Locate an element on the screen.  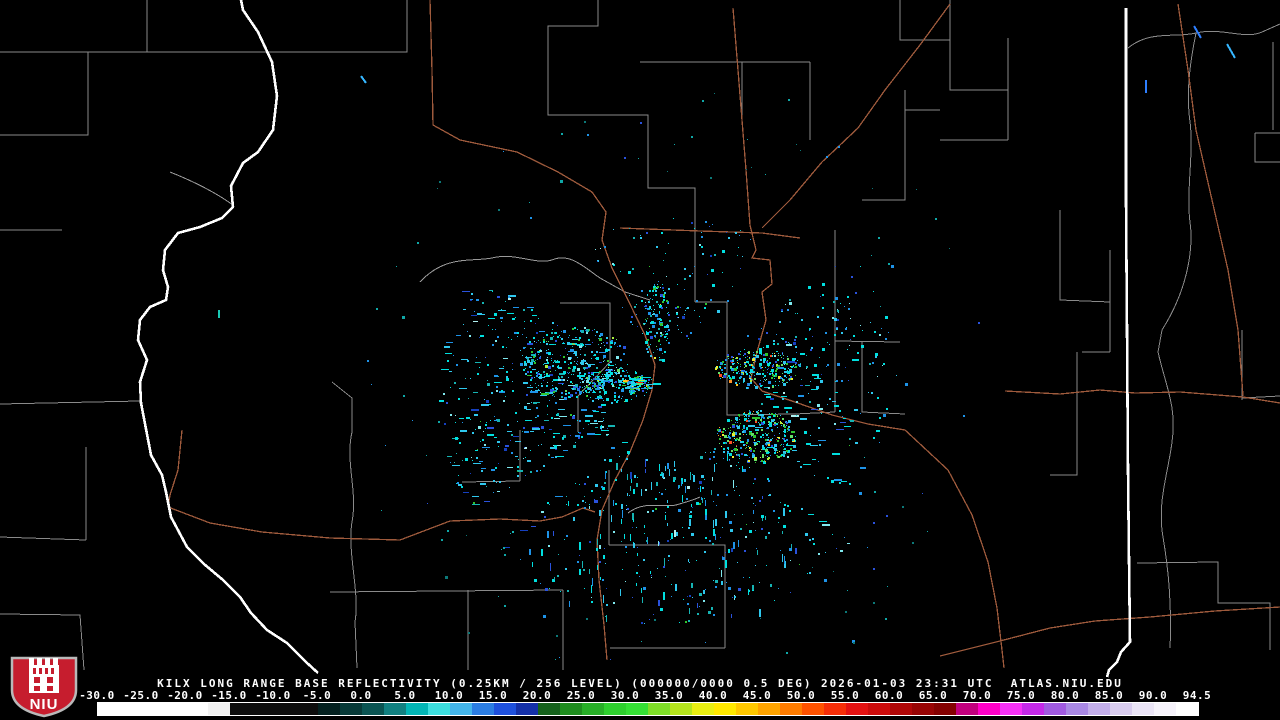
niu-logo-text: NIU is located at coordinates (44, 704).